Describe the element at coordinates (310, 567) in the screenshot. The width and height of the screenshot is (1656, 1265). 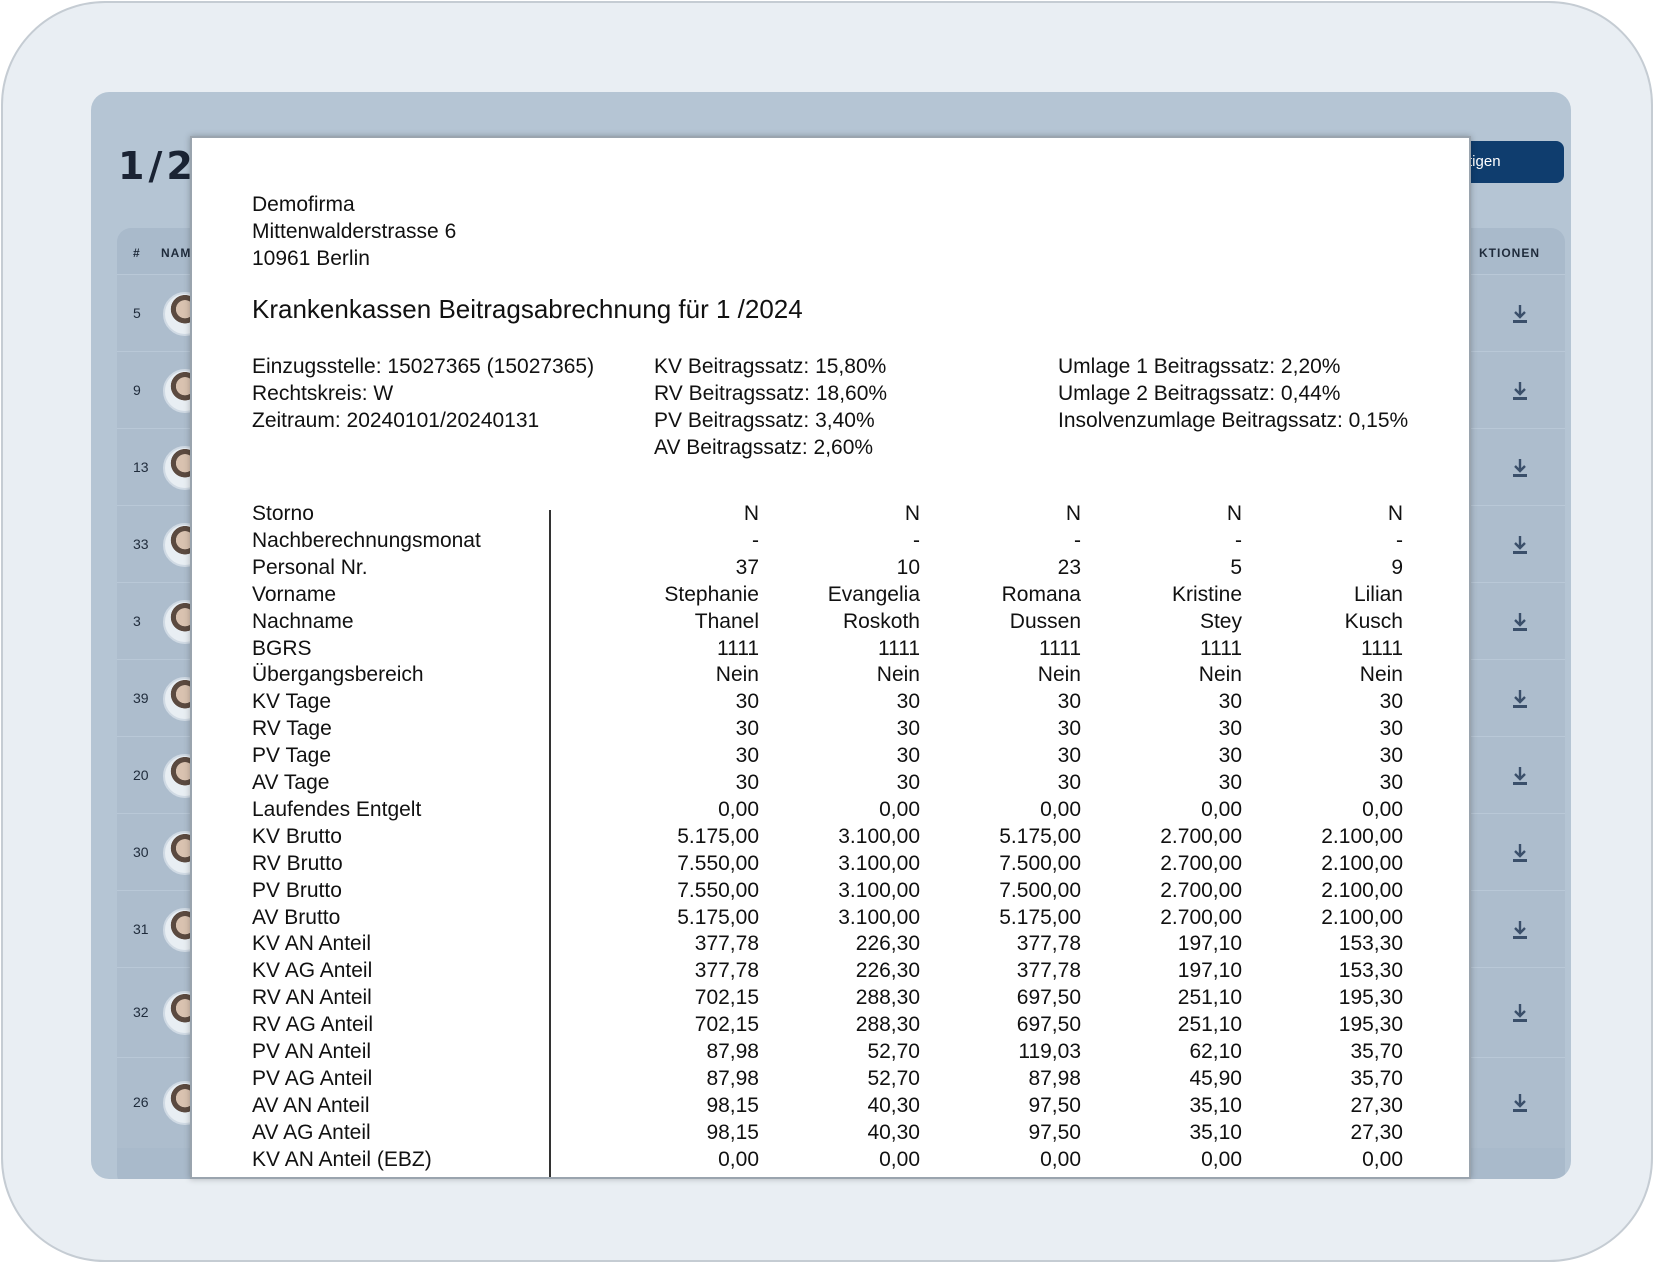
I see `row-label: Personal Nr.` at that location.